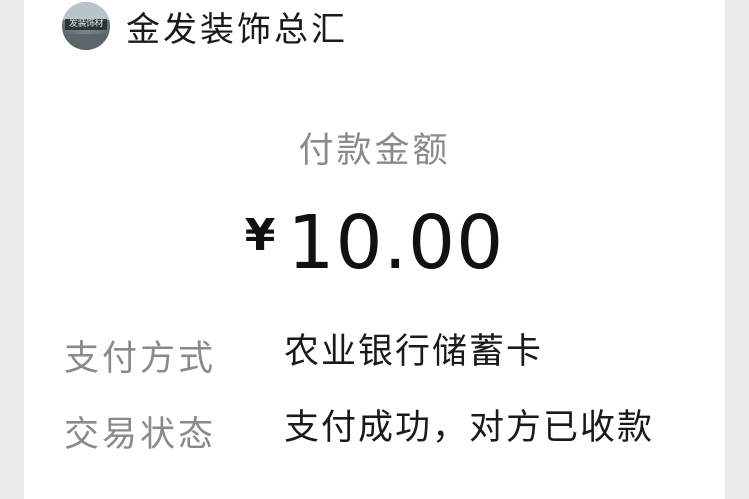  Describe the element at coordinates (414, 352) in the screenshot. I see `detail-value: 农业银行储蓄卡` at that location.